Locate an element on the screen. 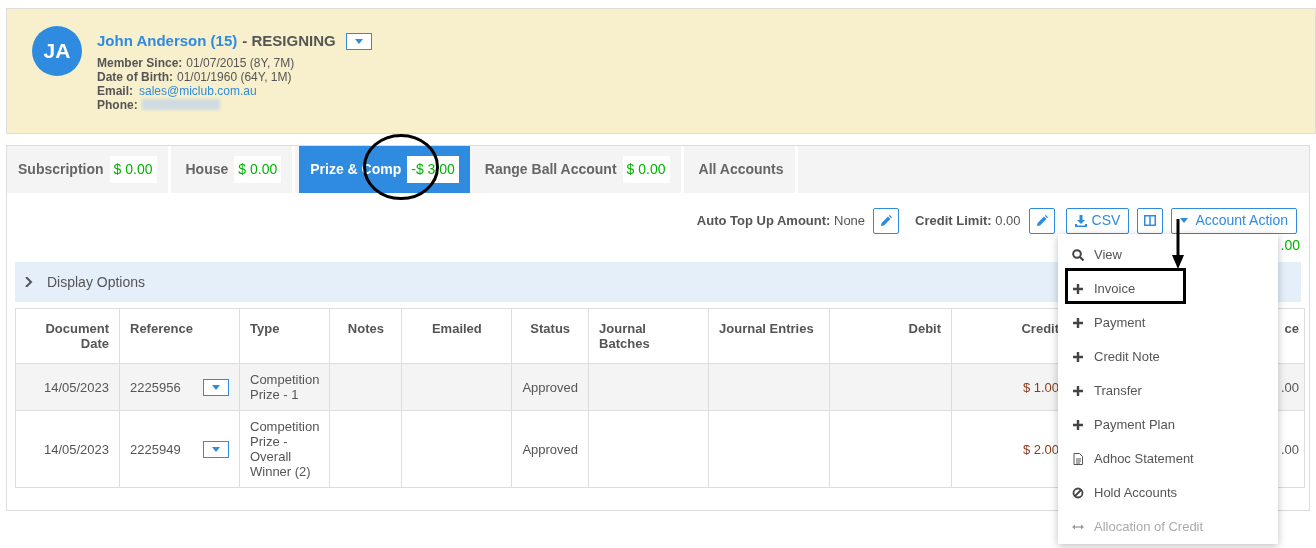 The height and width of the screenshot is (548, 1316). column-header: Status is located at coordinates (550, 328).